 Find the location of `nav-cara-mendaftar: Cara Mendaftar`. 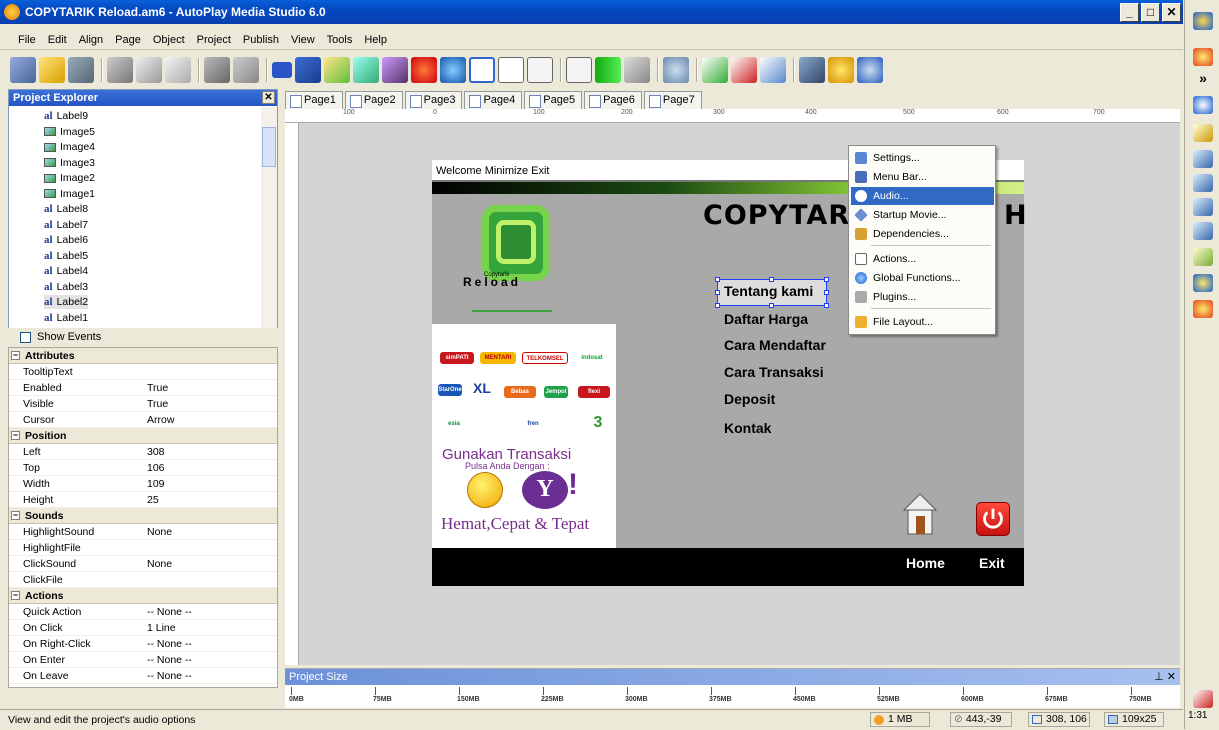

nav-cara-mendaftar: Cara Mendaftar is located at coordinates (775, 345).